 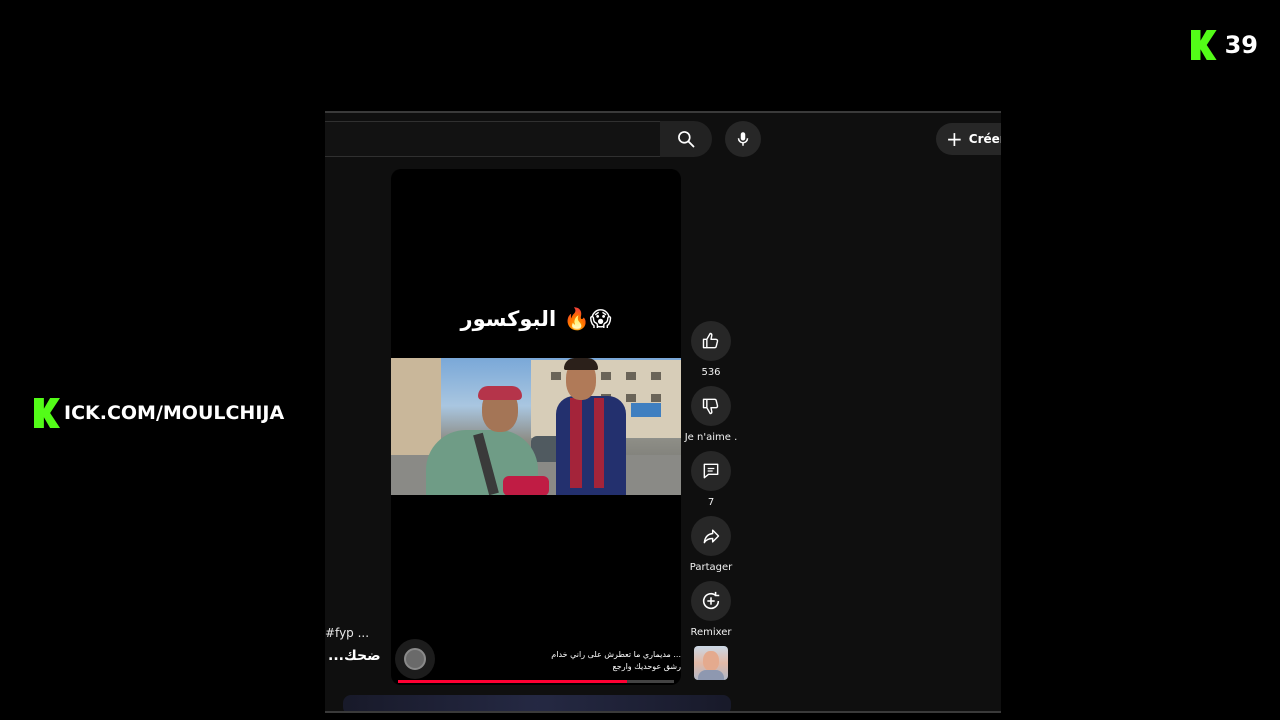 I want to click on comment-button, so click(x=711, y=471).